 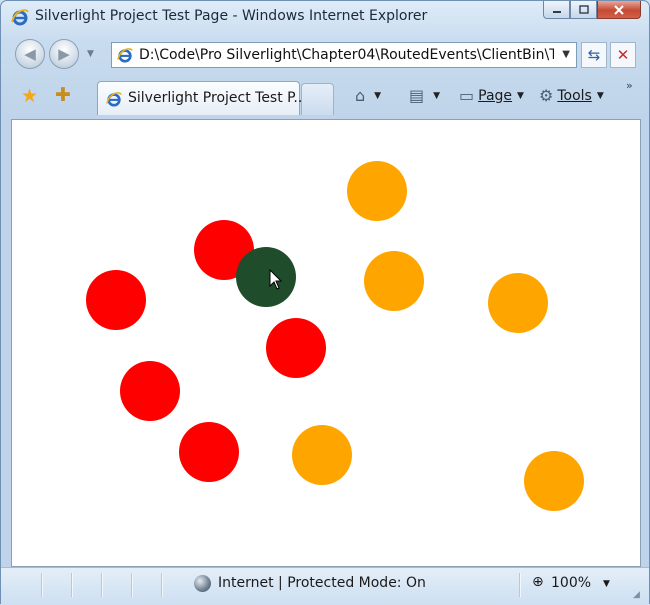 I want to click on window-controls, so click(x=592, y=10).